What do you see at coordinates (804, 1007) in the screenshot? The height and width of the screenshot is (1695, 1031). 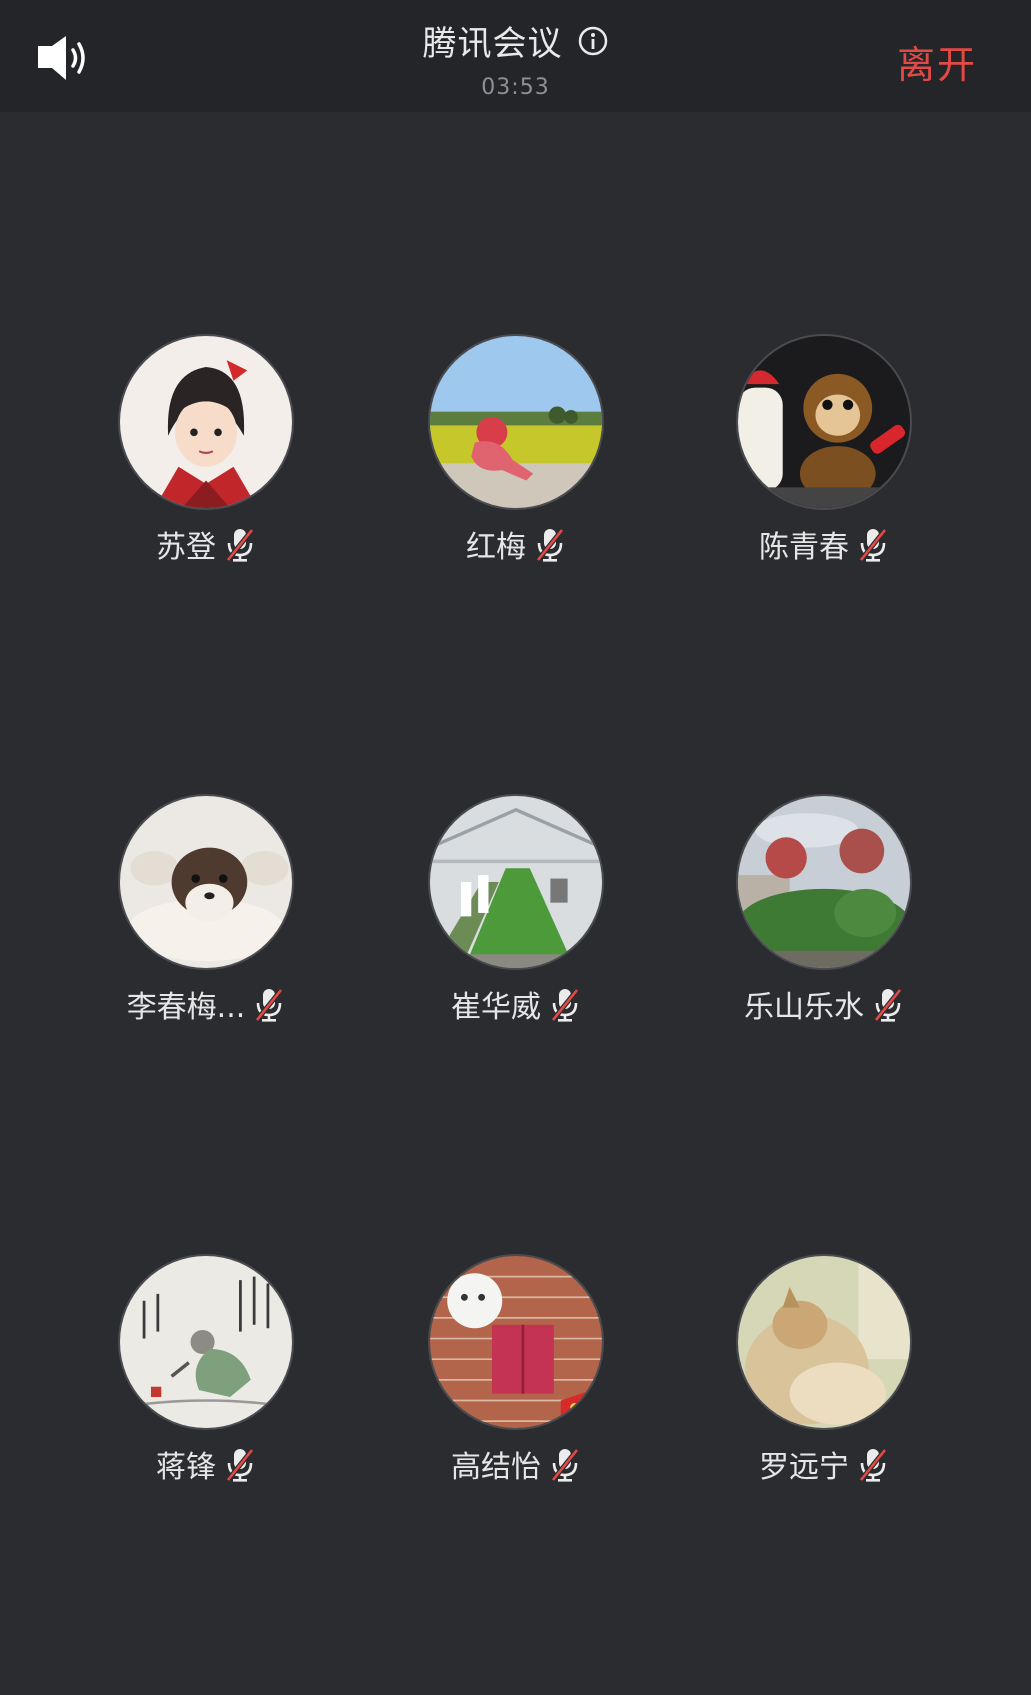 I see `participant-name: 乐山乐水` at bounding box center [804, 1007].